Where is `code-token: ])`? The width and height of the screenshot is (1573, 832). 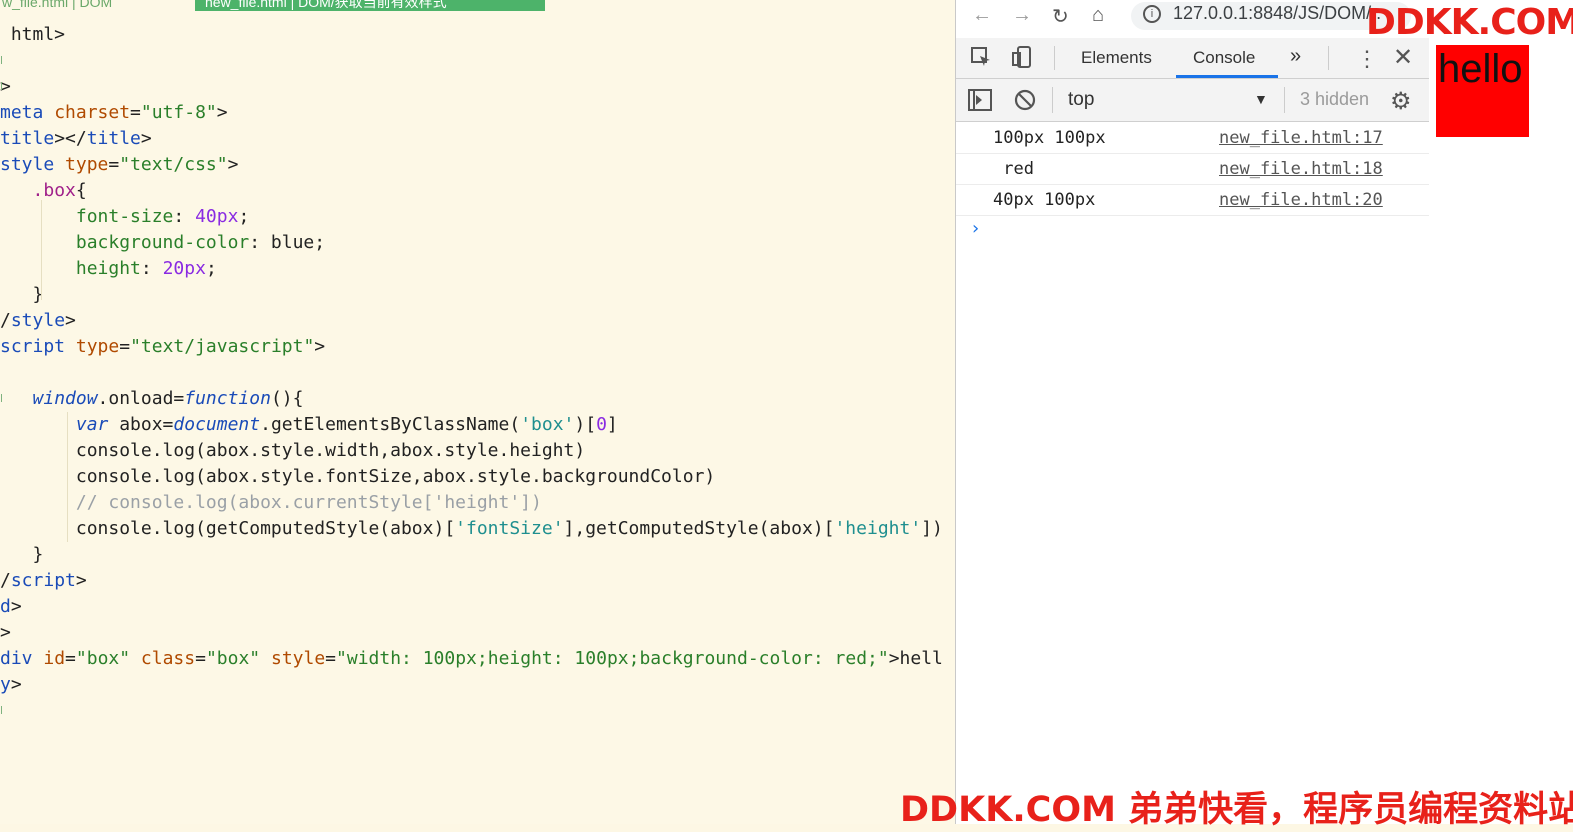
code-token: ]) is located at coordinates (932, 528).